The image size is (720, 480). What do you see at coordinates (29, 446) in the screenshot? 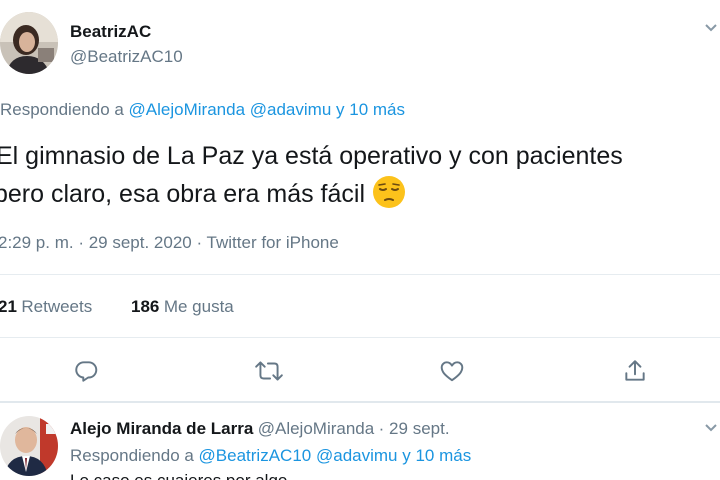
I see `reply-author-avatar` at bounding box center [29, 446].